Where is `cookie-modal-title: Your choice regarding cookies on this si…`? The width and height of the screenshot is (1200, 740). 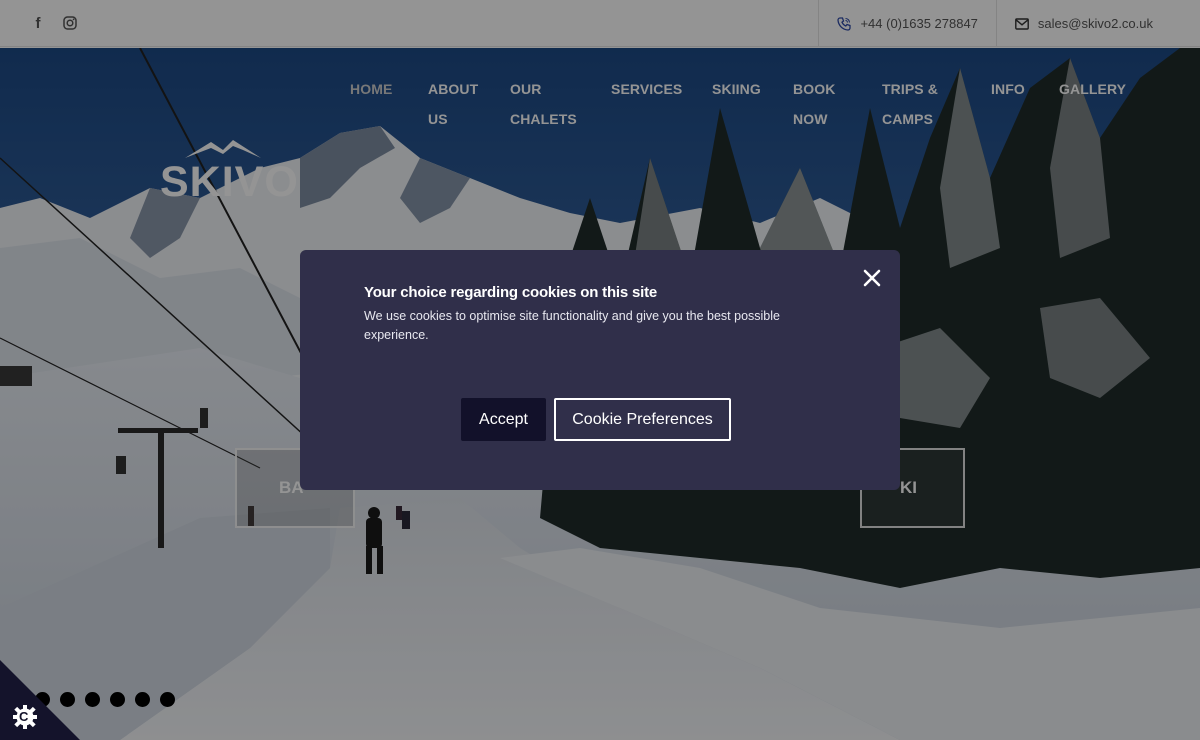 cookie-modal-title: Your choice regarding cookies on this si… is located at coordinates (511, 292).